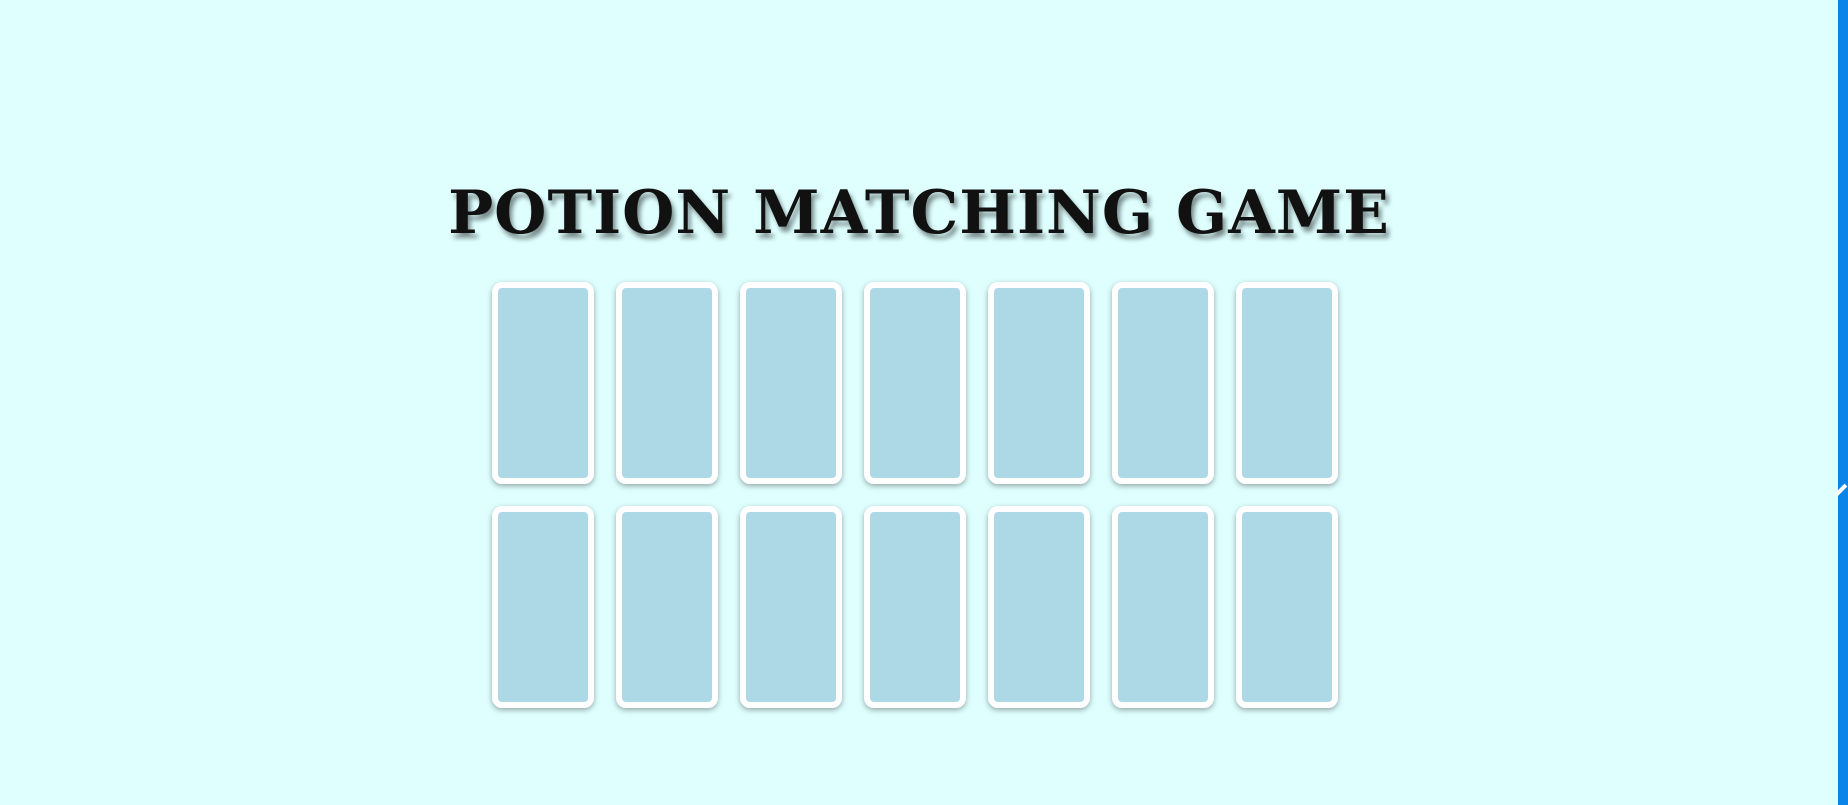 The width and height of the screenshot is (1848, 805). What do you see at coordinates (919, 213) in the screenshot?
I see `game-title: POTION MATCHING GAME` at bounding box center [919, 213].